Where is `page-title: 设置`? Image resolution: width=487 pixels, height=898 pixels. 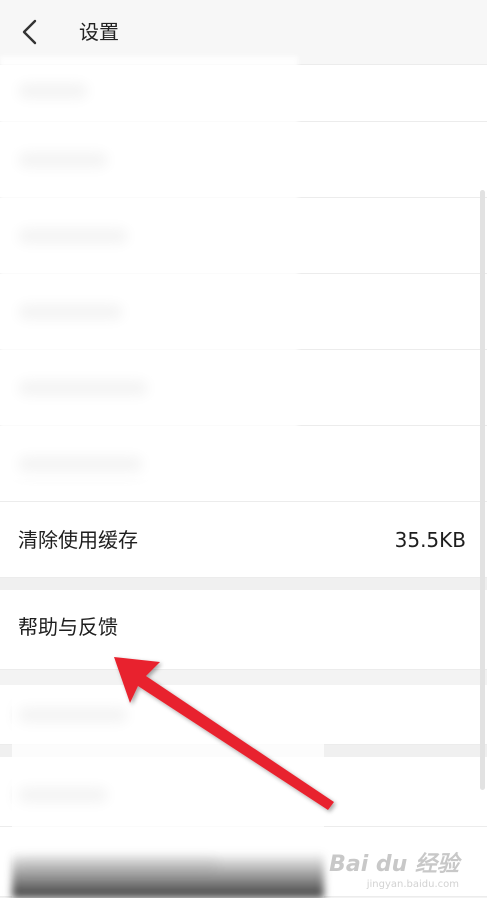
page-title: 设置 is located at coordinates (99, 32).